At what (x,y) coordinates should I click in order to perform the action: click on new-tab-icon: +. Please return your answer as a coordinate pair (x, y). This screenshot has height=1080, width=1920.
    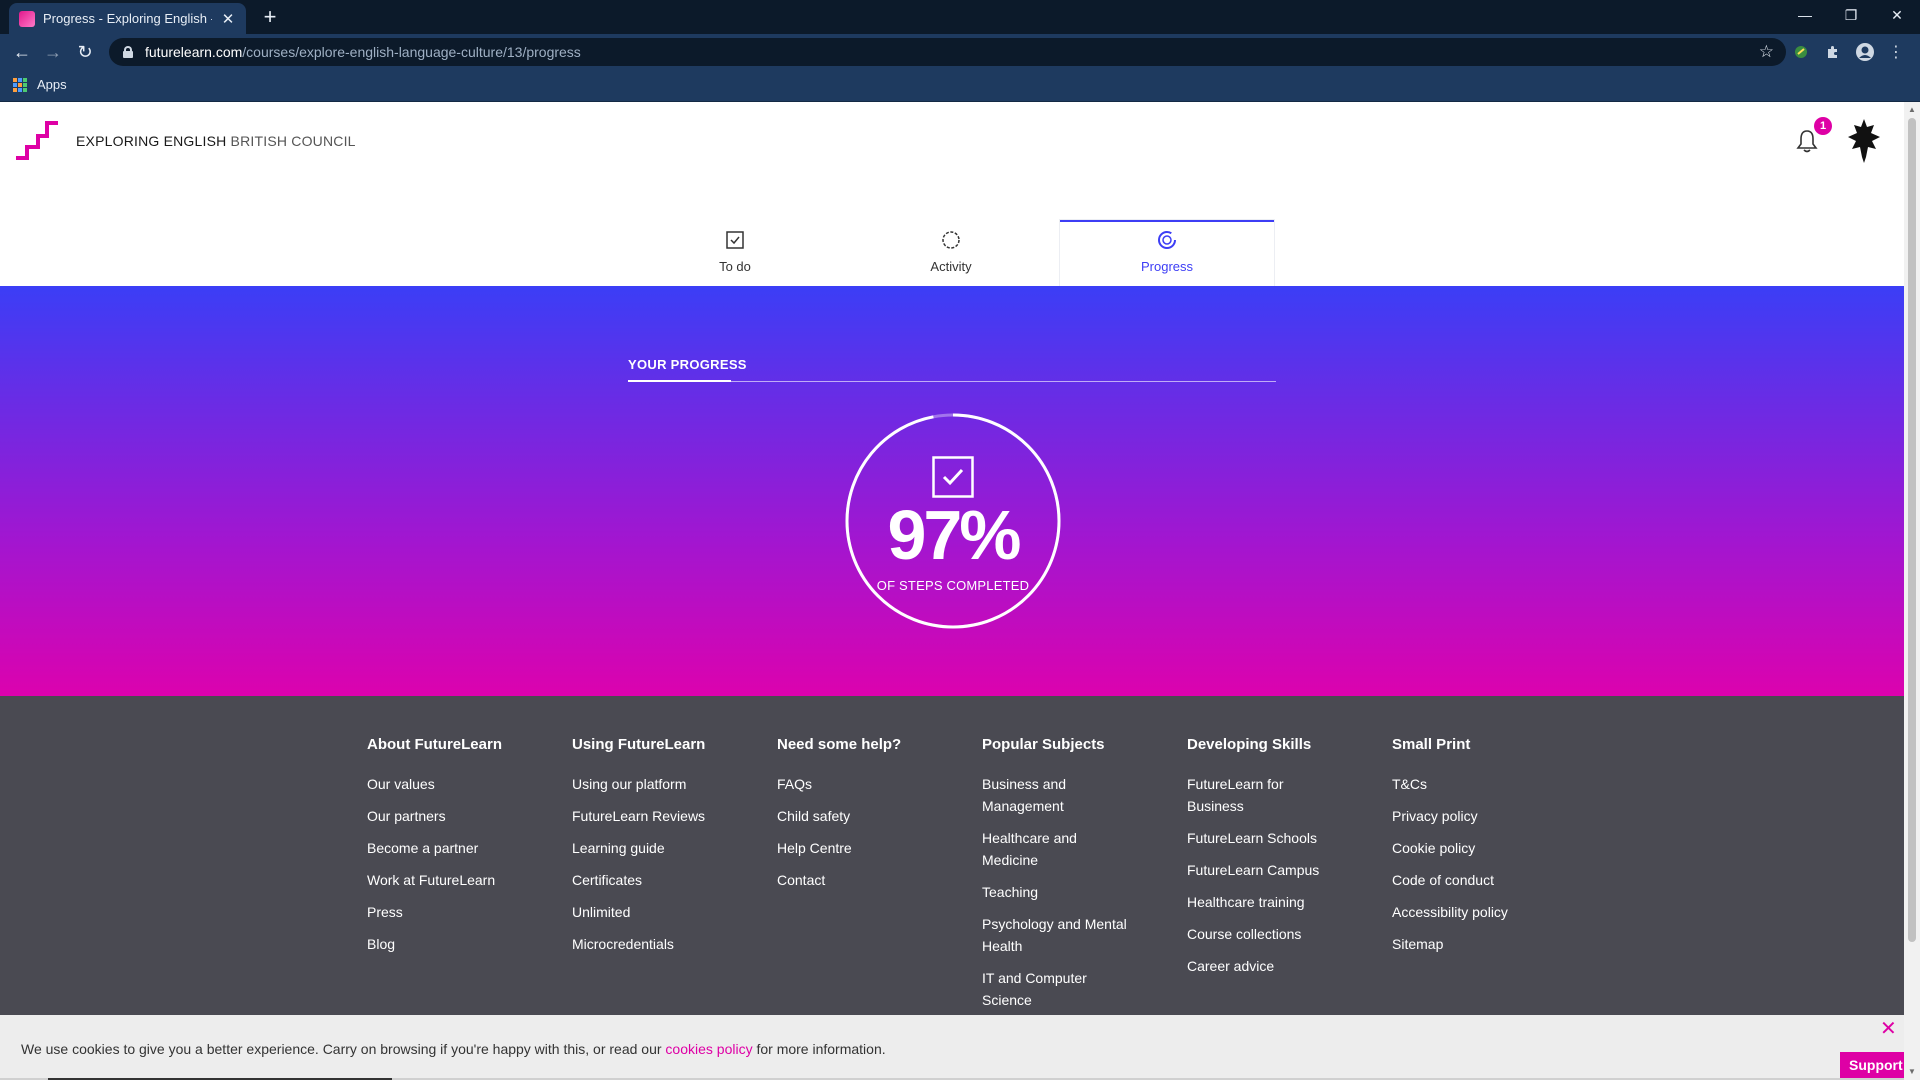
    Looking at the image, I should click on (270, 17).